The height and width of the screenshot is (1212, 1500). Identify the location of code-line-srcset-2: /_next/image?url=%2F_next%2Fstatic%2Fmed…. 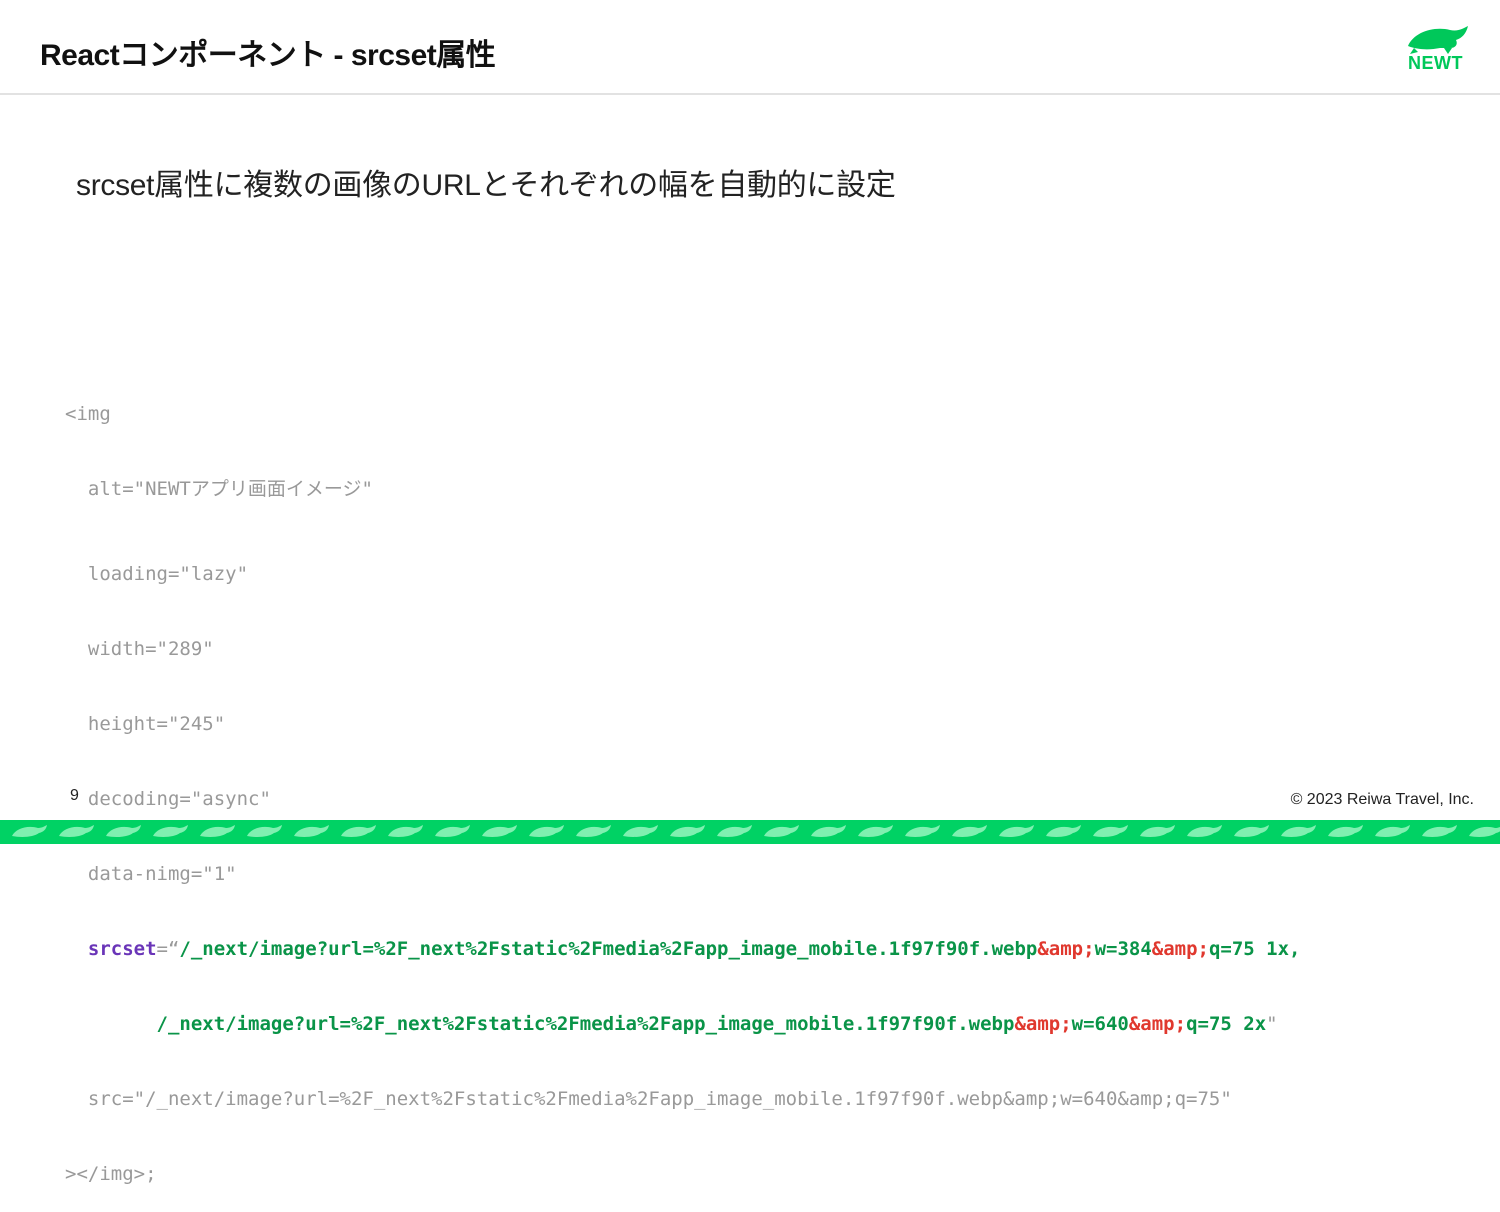
(682, 1024).